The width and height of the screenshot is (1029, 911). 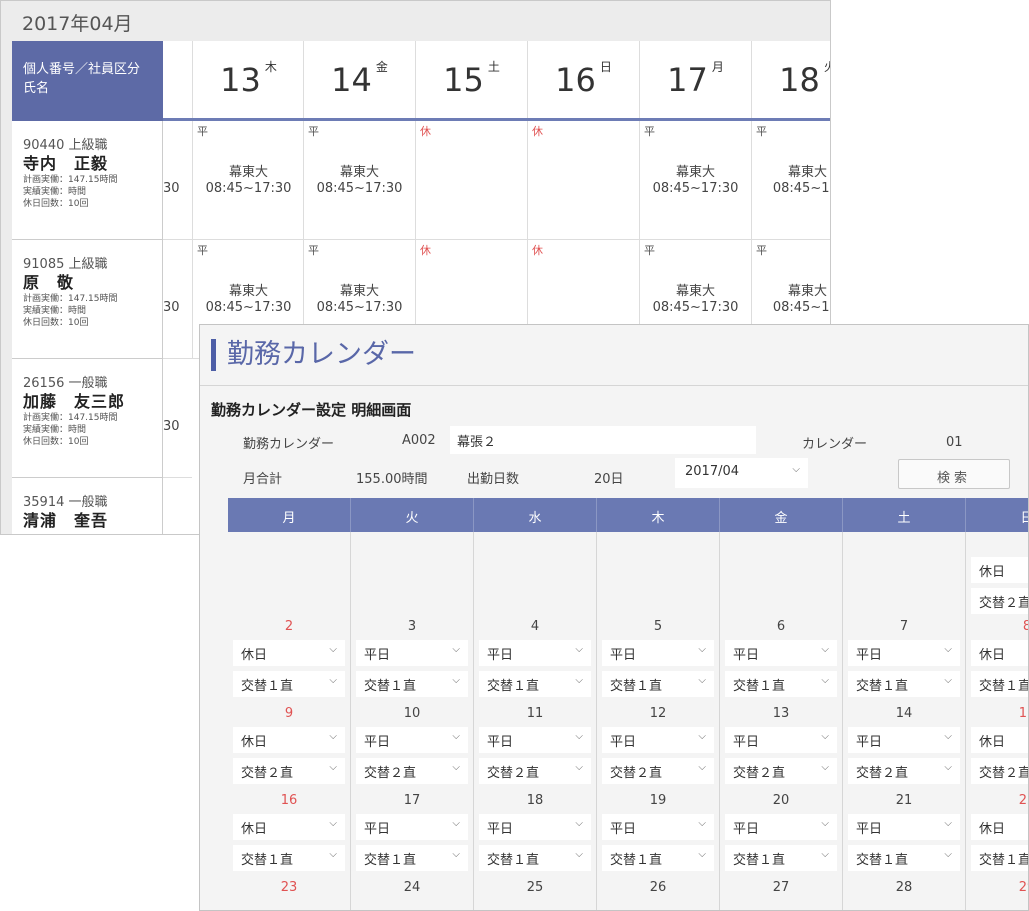 I want to click on date-number: 21, so click(x=904, y=800).